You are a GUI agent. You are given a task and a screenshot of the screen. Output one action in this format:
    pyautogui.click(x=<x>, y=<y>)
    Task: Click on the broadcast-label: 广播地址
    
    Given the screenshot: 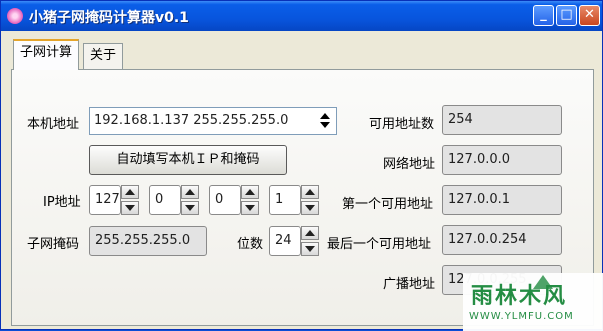 What is the action you would take?
    pyautogui.click(x=409, y=284)
    